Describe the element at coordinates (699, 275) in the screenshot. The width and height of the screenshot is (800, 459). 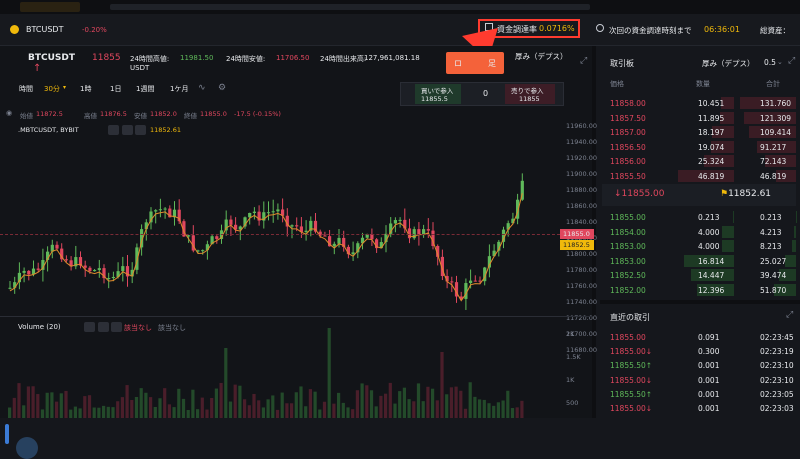
I see `order-row: 11852.5014.44739.474` at that location.